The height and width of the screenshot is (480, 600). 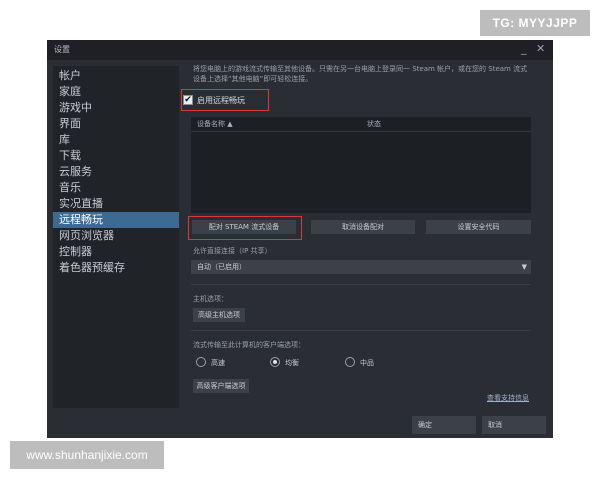 What do you see at coordinates (116, 76) in the screenshot?
I see `sidebar-item-account: 帐户` at bounding box center [116, 76].